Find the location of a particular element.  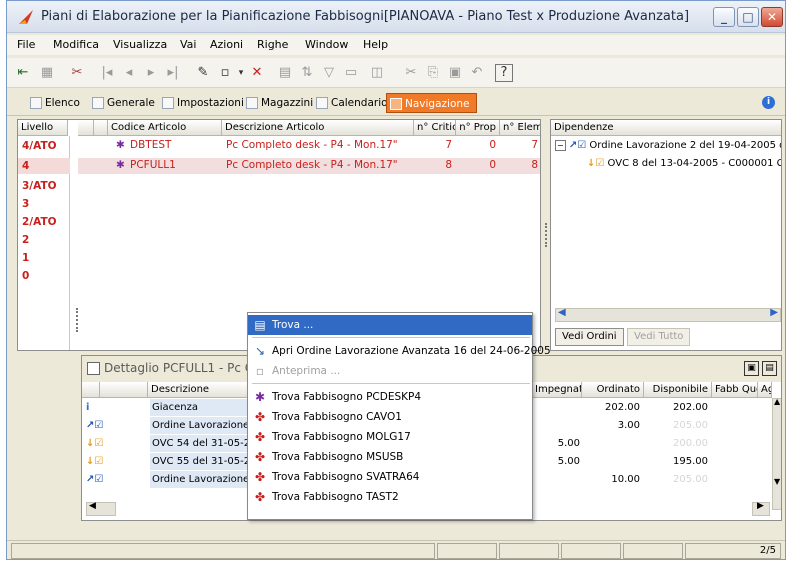

col-ag: Ag is located at coordinates (765, 390).